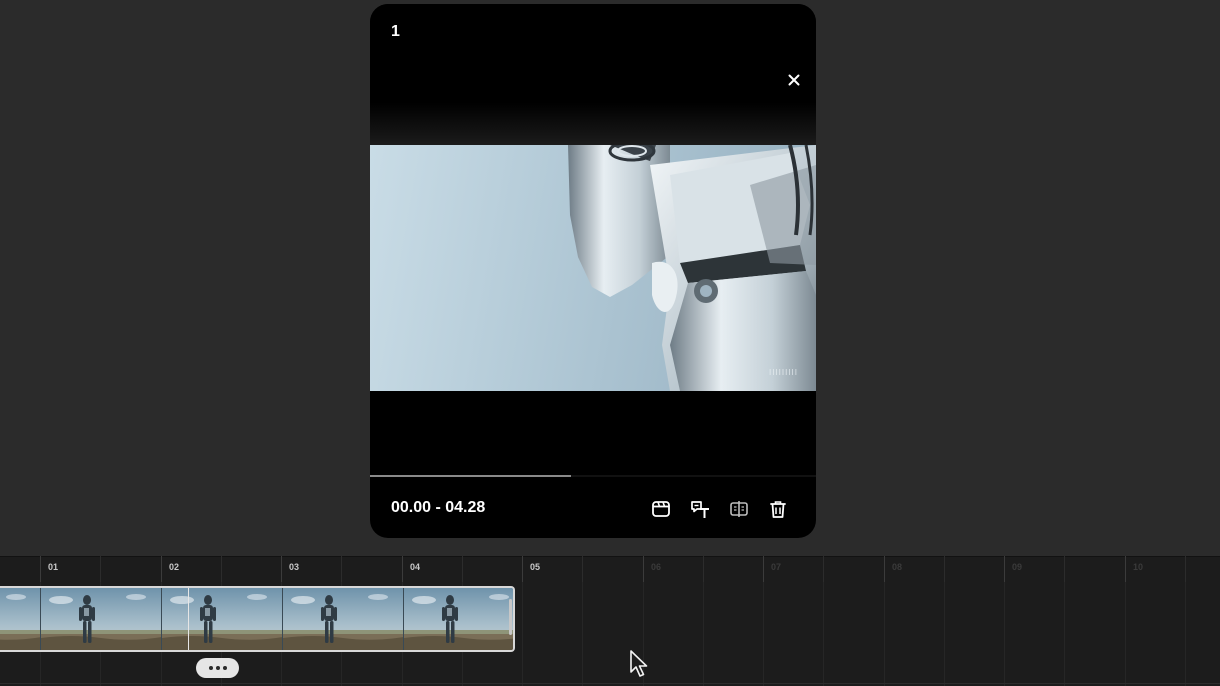 This screenshot has width=1220, height=686. Describe the element at coordinates (593, 476) in the screenshot. I see `playback-progress-bar` at that location.